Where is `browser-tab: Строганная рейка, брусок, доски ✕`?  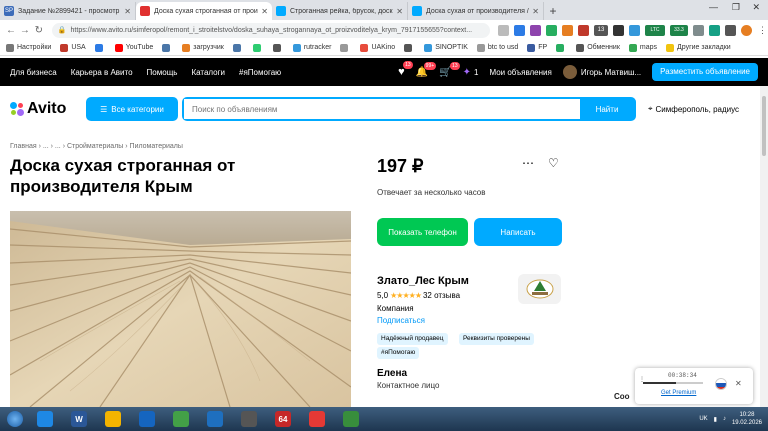 browser-tab: Строганная рейка, брусок, доски ✕ is located at coordinates (340, 11).